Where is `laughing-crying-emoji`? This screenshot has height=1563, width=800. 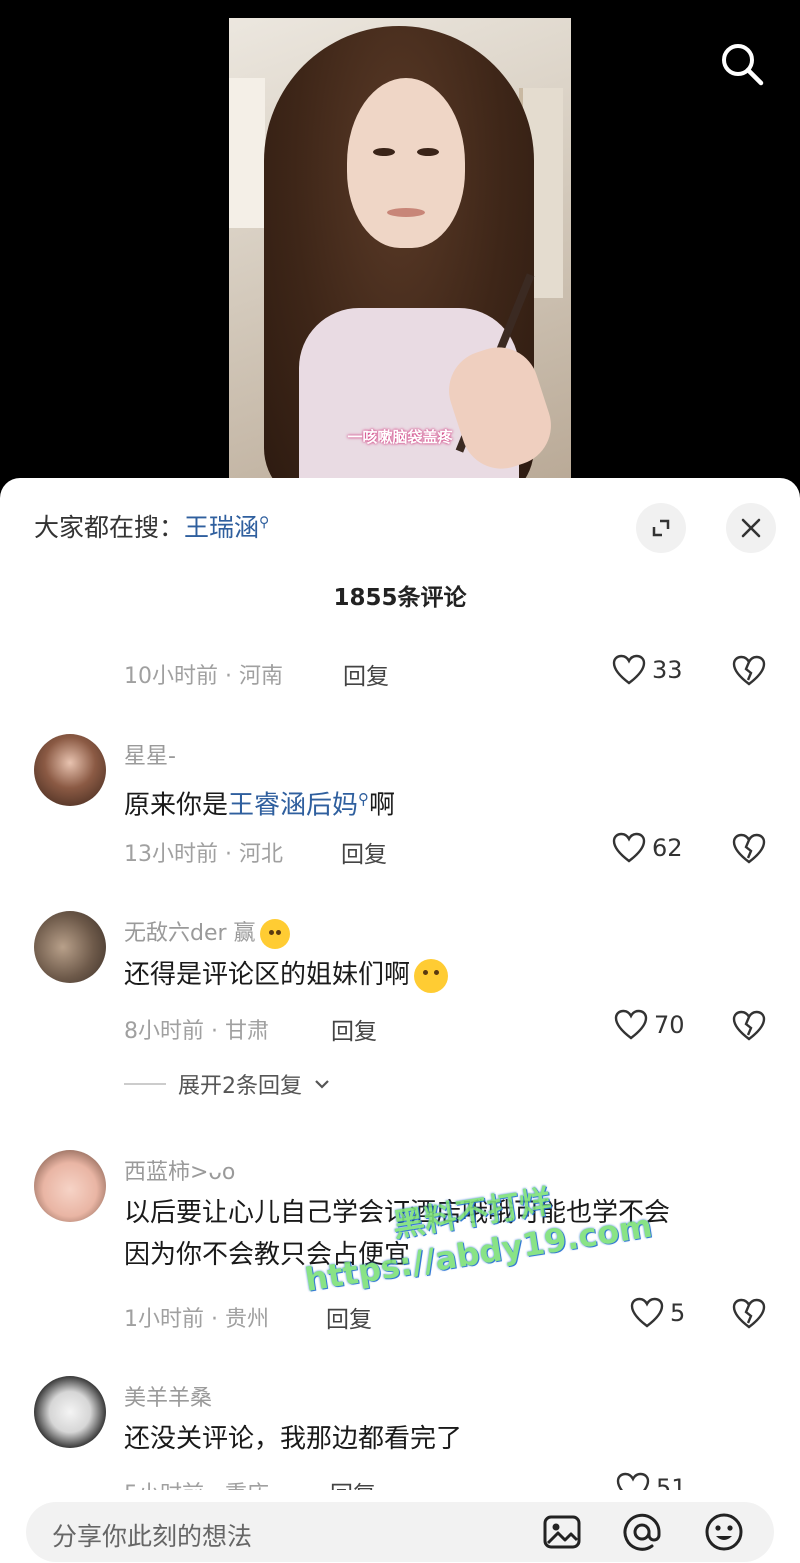 laughing-crying-emoji is located at coordinates (431, 975).